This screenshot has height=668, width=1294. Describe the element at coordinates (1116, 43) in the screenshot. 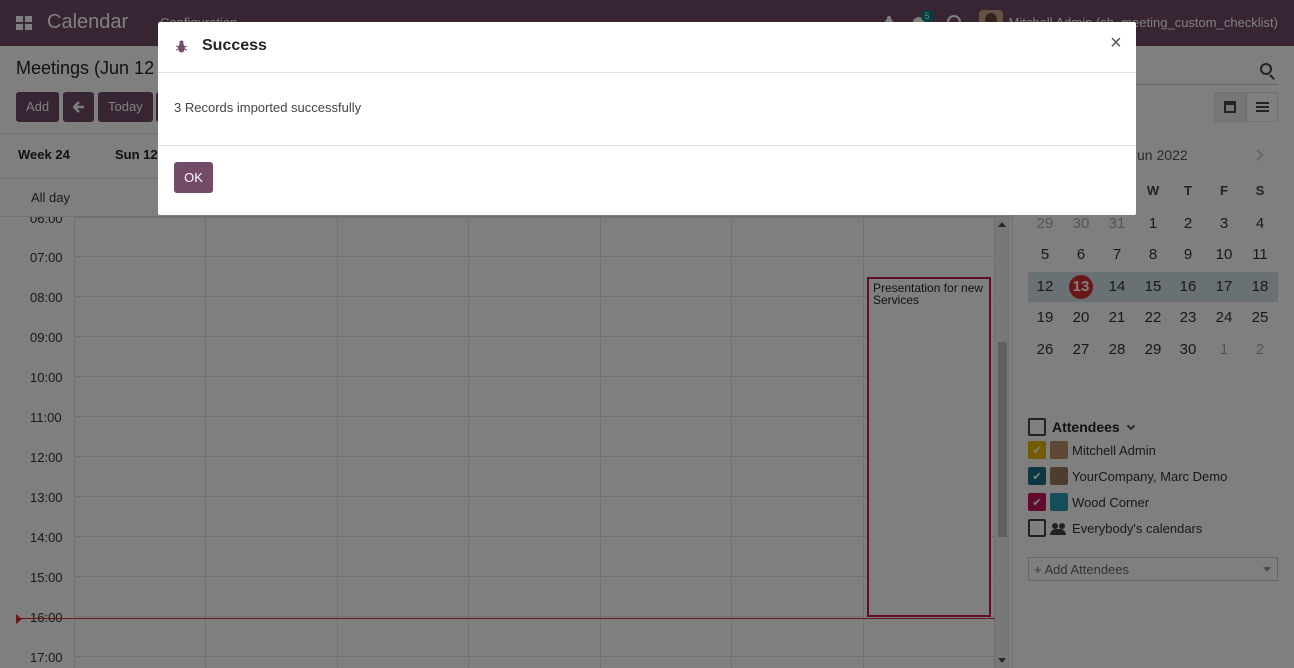

I see `close-icon: ×` at that location.